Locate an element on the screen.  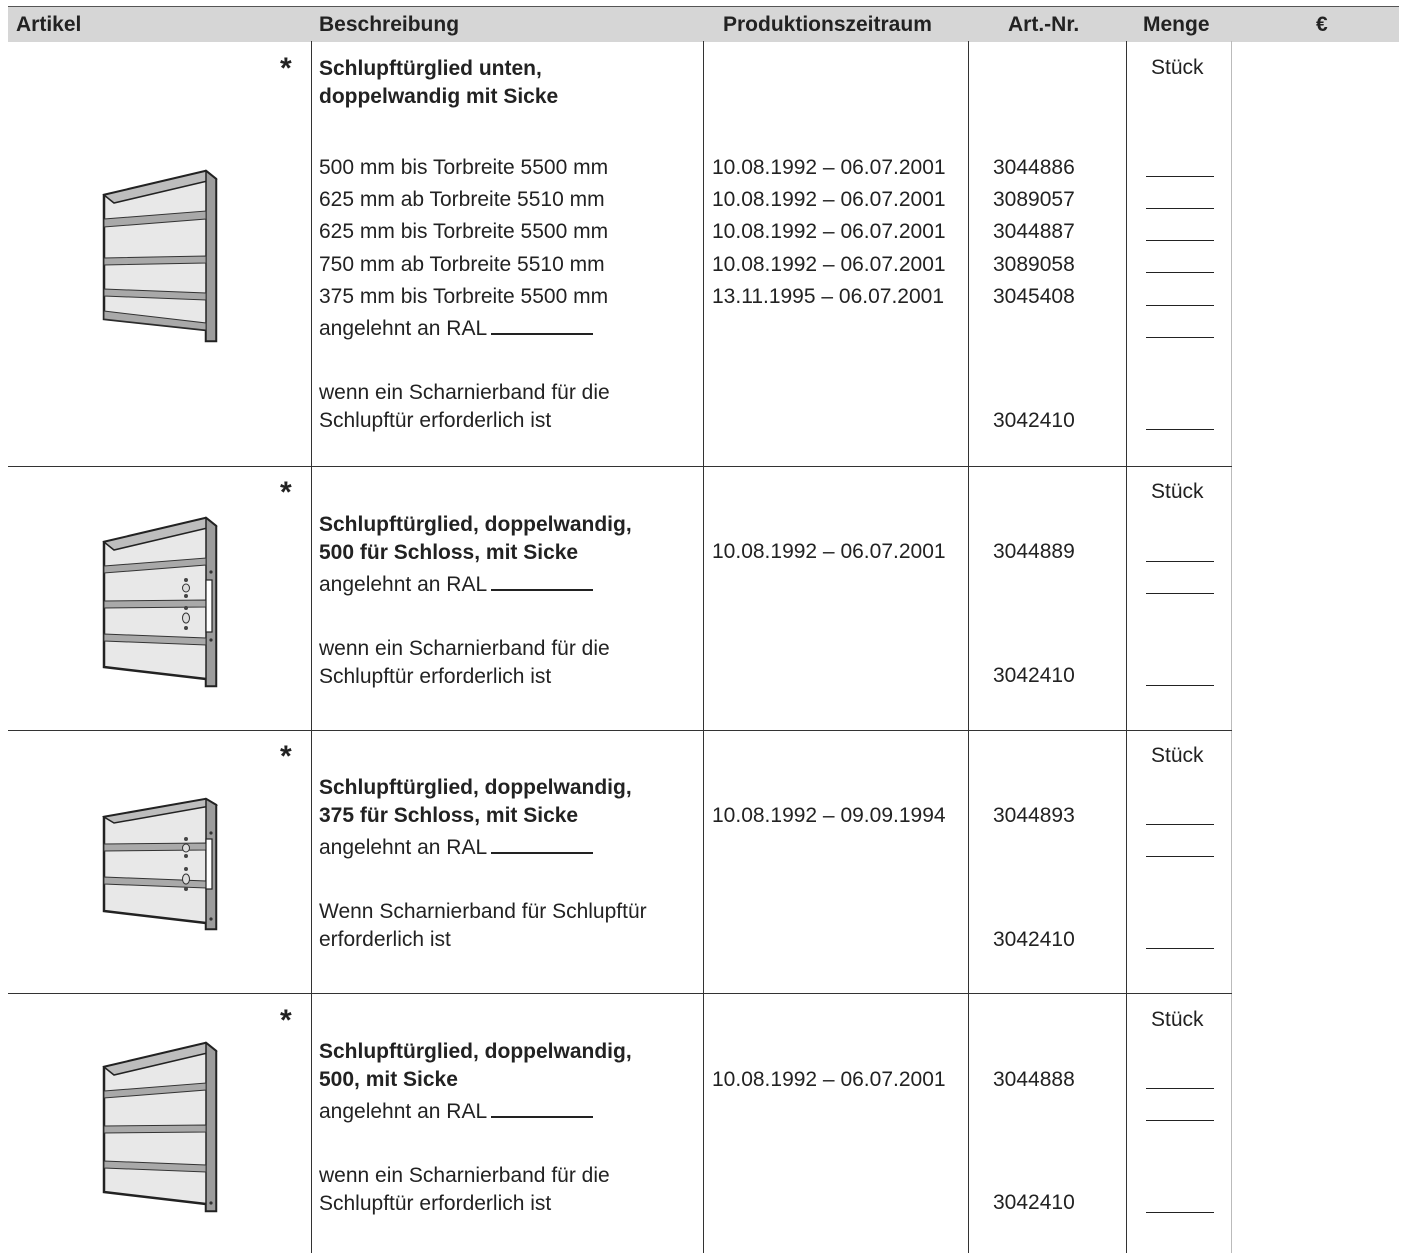
row-title-line: 500, mit Sicke is located at coordinates (388, 1079).